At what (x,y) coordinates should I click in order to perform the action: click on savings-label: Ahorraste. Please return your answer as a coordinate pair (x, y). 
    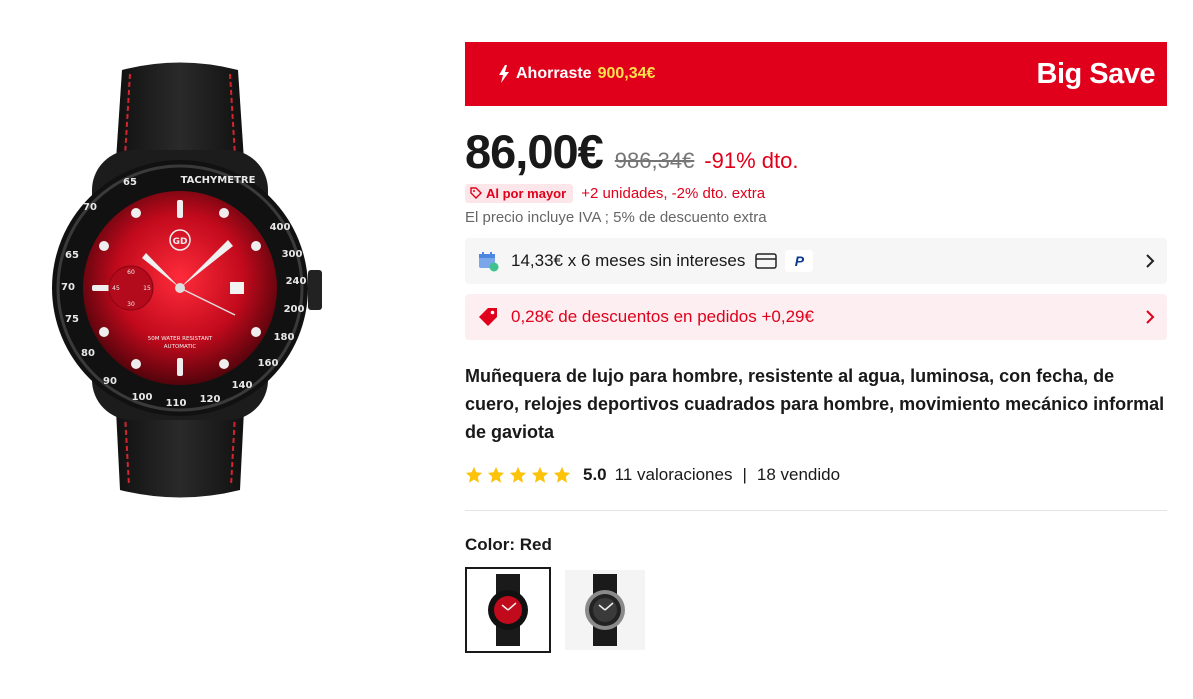
    Looking at the image, I should click on (554, 73).